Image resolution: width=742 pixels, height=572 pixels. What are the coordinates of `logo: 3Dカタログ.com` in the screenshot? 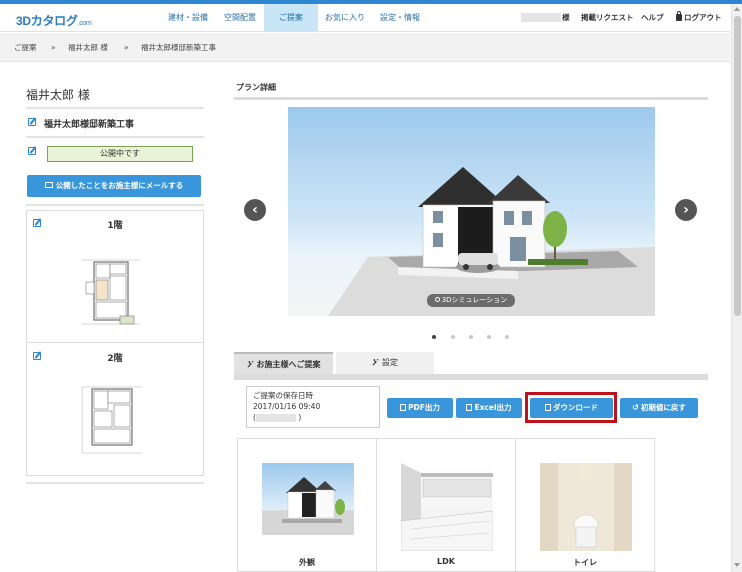 It's located at (54, 20).